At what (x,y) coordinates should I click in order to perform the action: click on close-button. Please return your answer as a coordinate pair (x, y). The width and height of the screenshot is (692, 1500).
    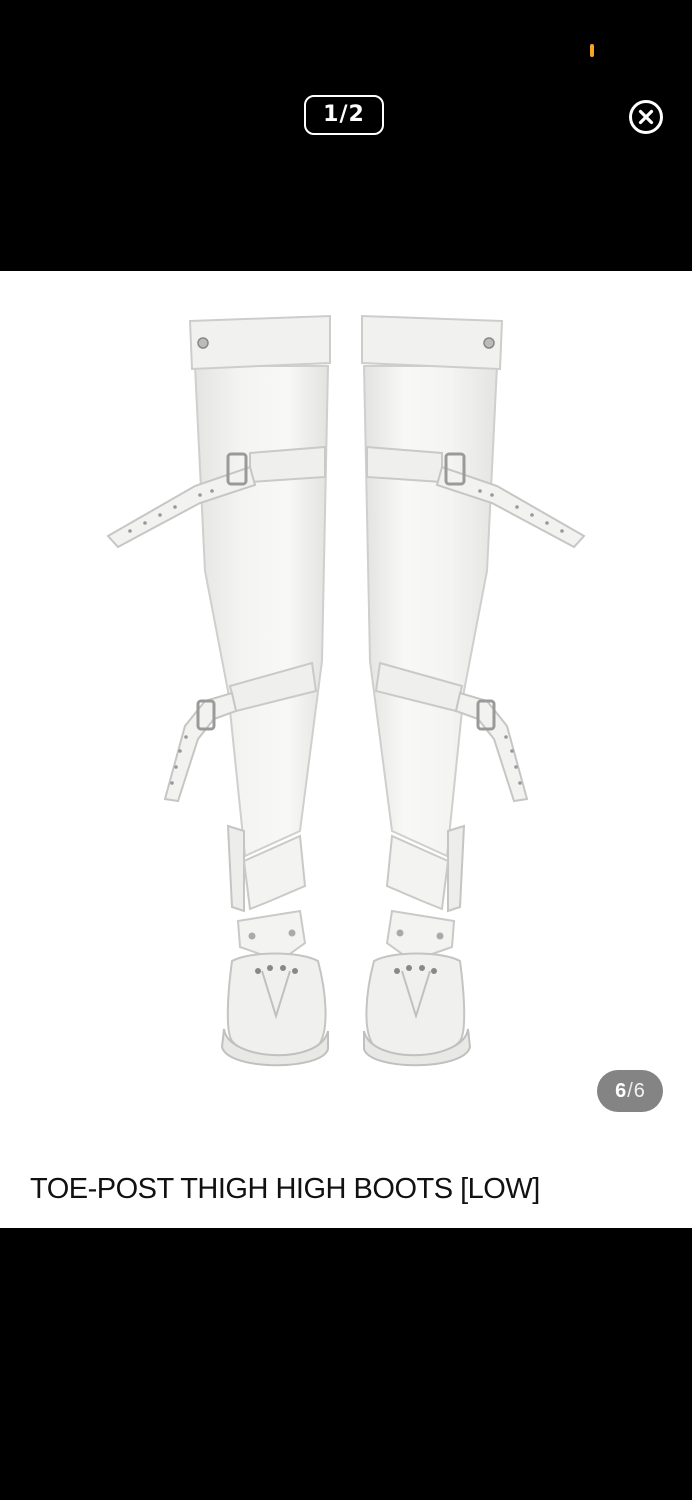
    Looking at the image, I should click on (646, 117).